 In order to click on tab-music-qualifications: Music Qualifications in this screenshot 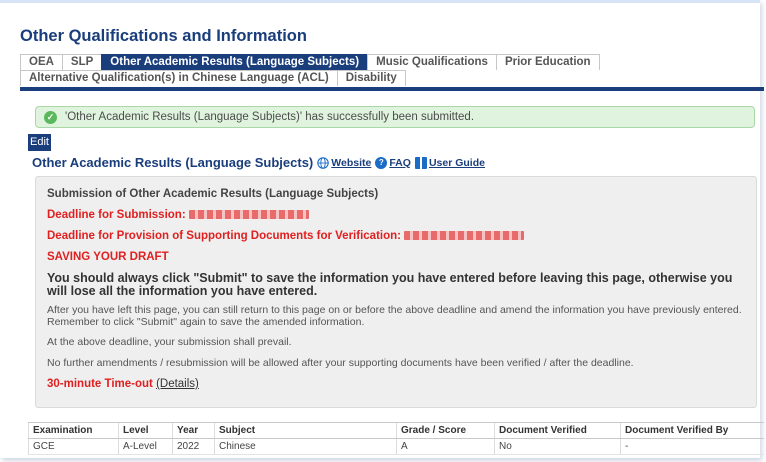, I will do `click(432, 62)`.